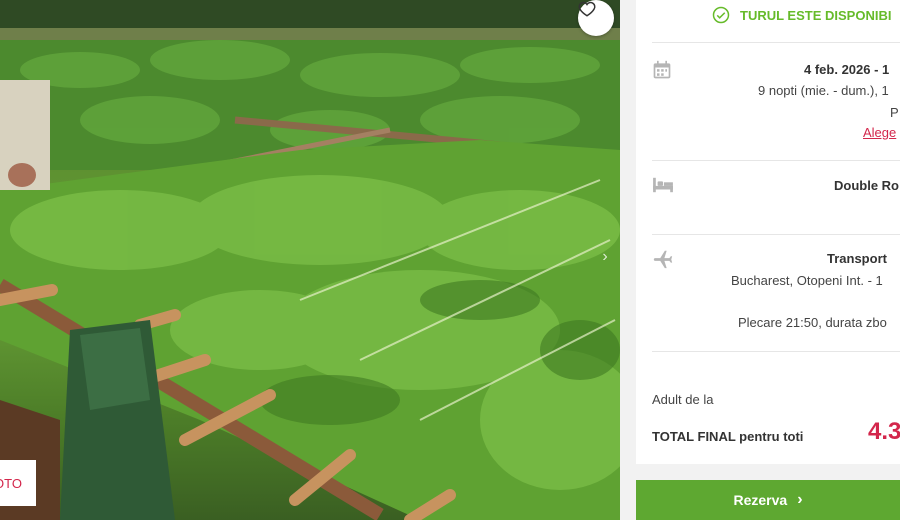 This screenshot has height=520, width=900. Describe the element at coordinates (663, 185) in the screenshot. I see `bed-icon` at that location.